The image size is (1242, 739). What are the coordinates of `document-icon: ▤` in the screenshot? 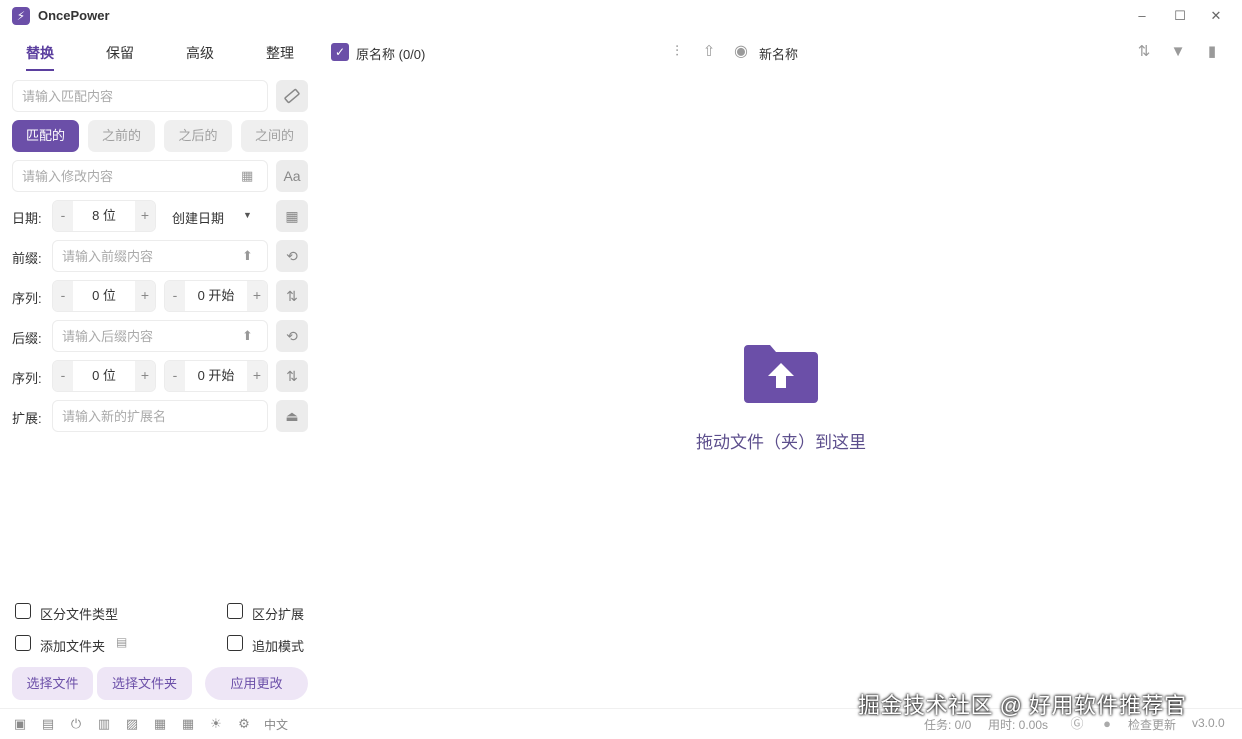 It's located at (48, 724).